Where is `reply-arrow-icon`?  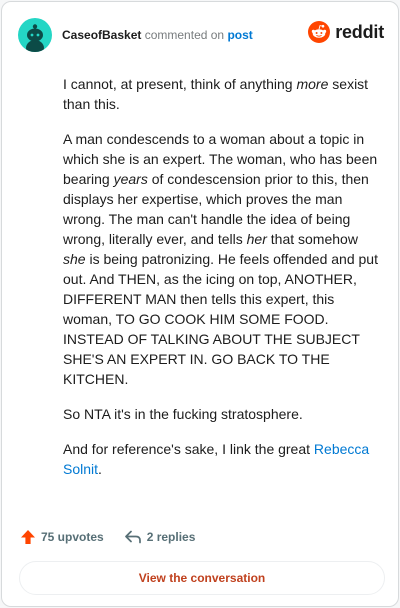
reply-arrow-icon is located at coordinates (132, 537).